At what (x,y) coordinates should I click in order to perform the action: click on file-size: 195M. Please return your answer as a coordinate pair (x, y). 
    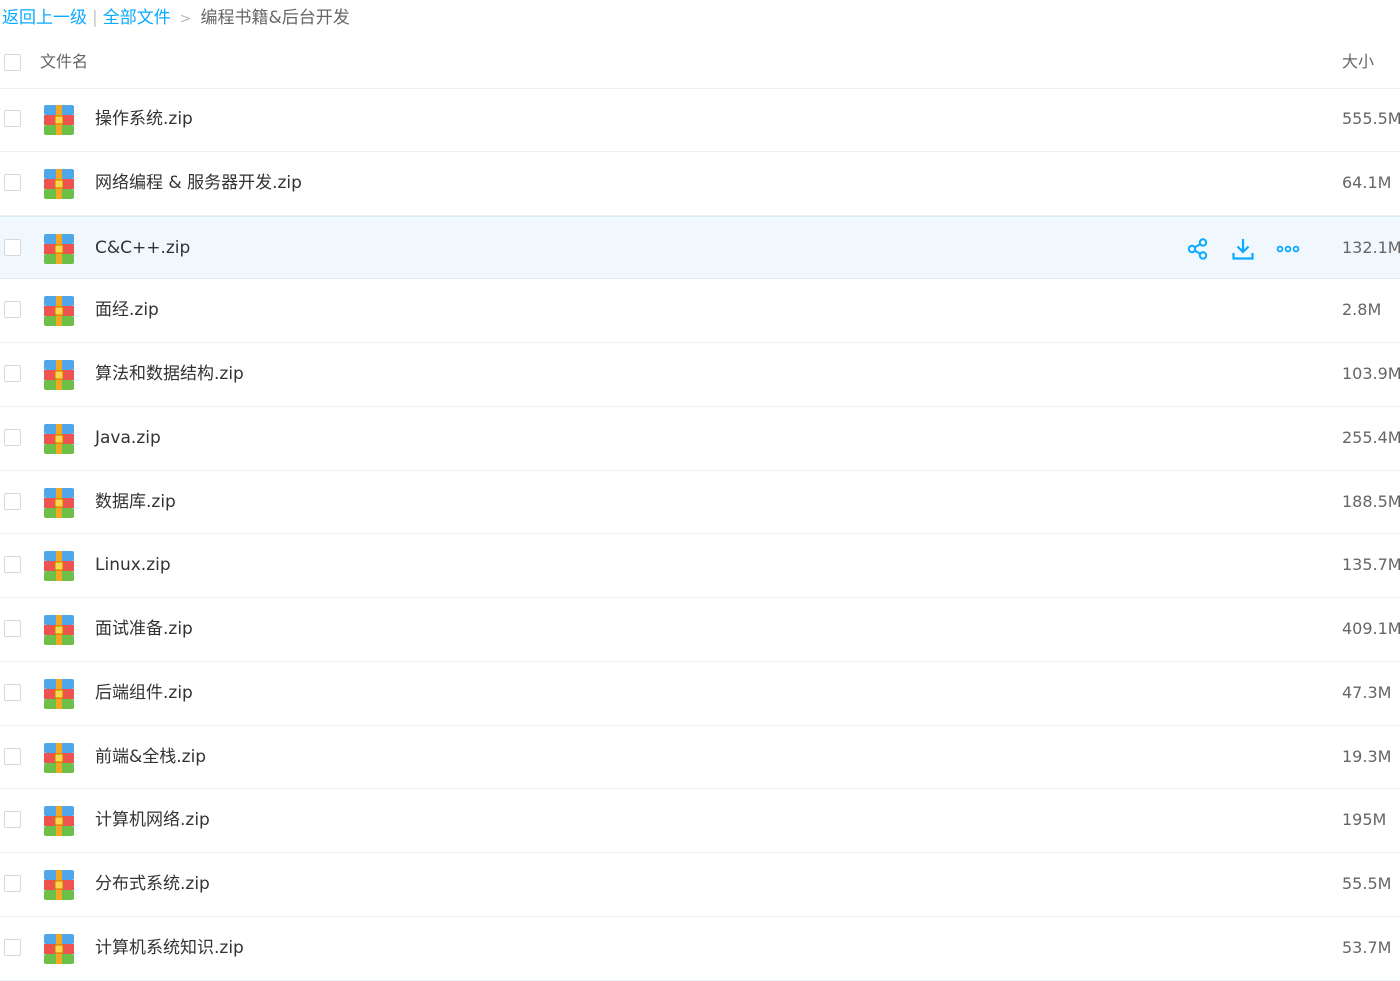
    Looking at the image, I should click on (1364, 820).